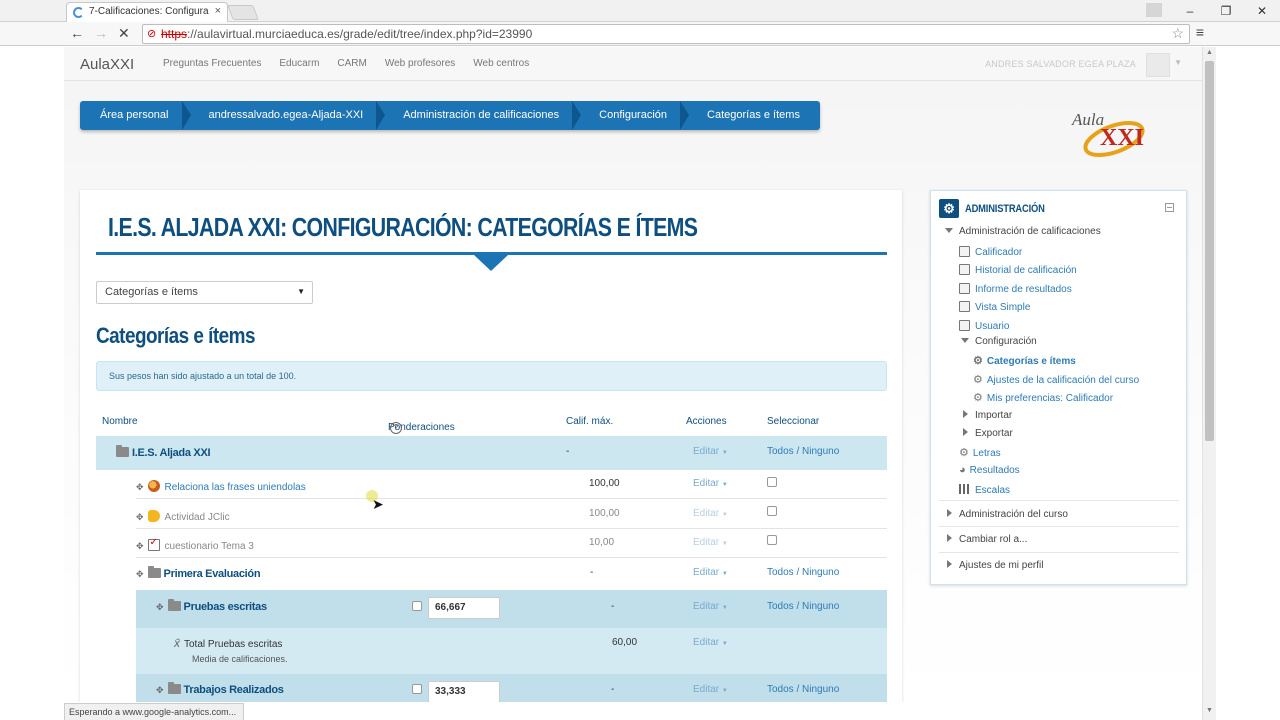  I want to click on tree-item-escalas: Escalas, so click(984, 489).